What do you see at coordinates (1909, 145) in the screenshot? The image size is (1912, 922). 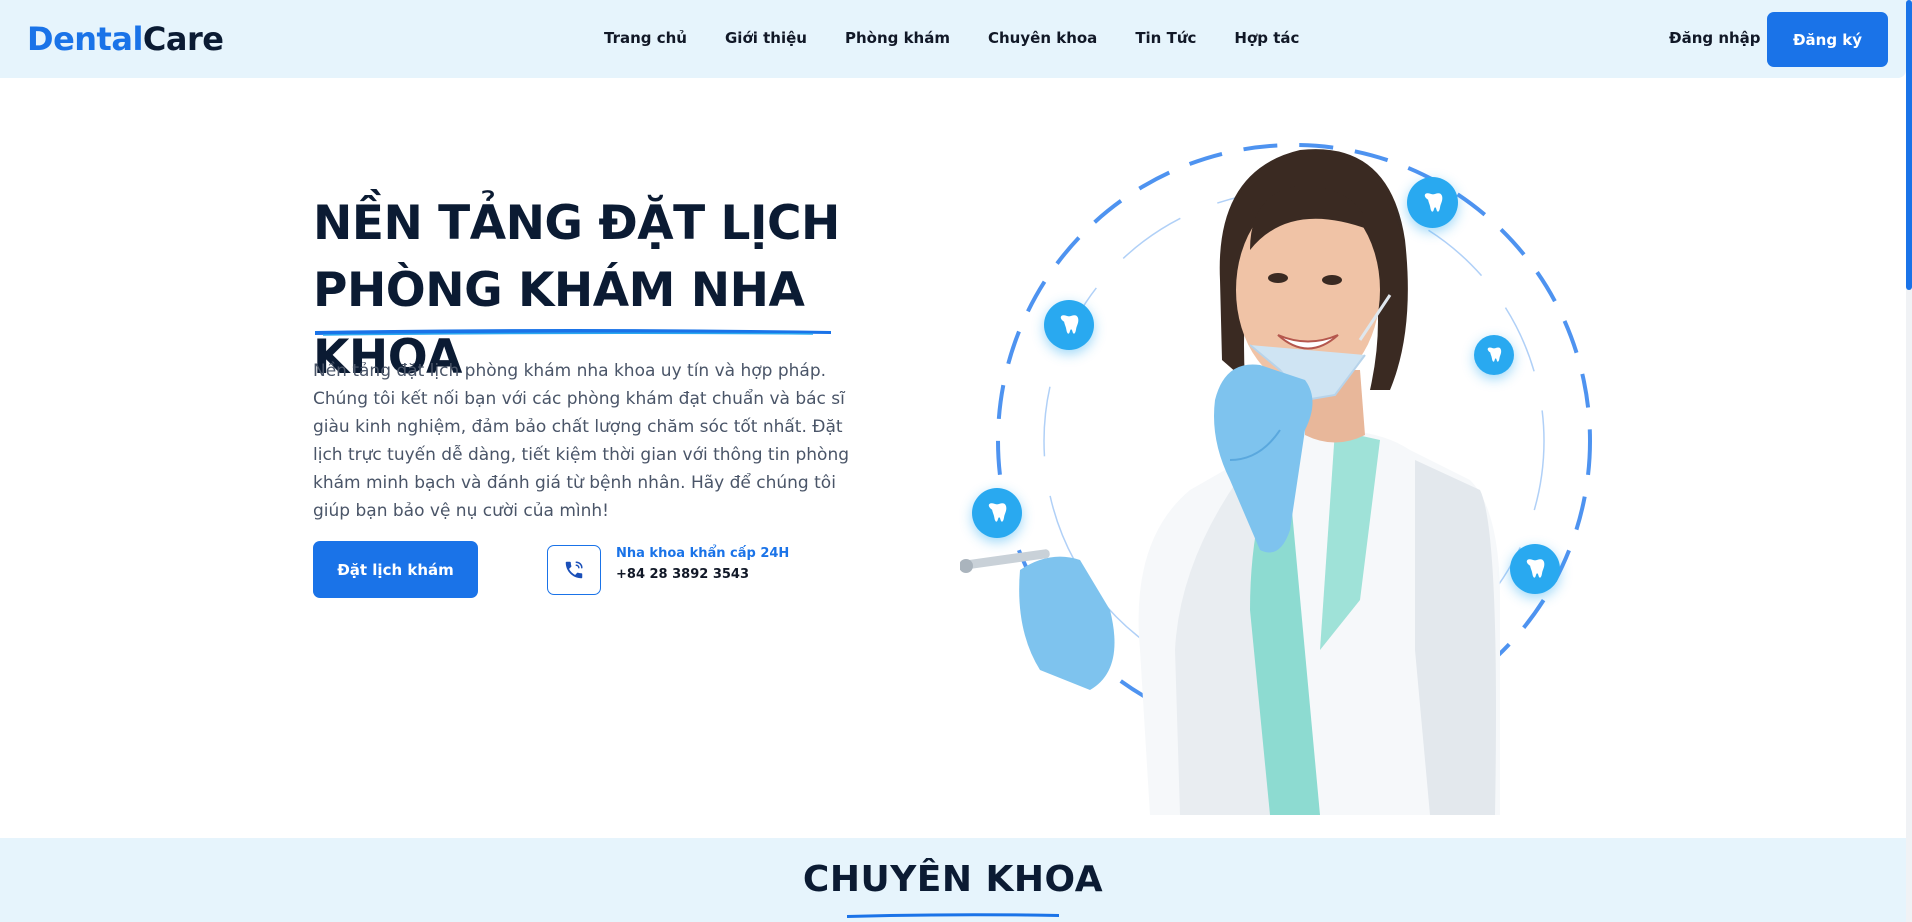 I see `page-scrollbar-thumb` at bounding box center [1909, 145].